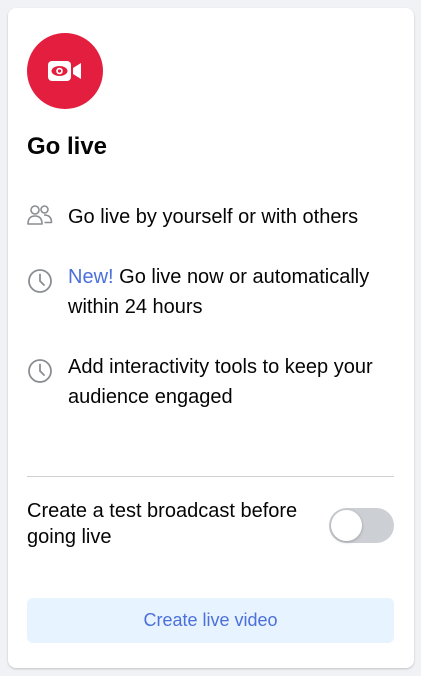 The width and height of the screenshot is (421, 676). I want to click on new-tag: New!, so click(91, 277).